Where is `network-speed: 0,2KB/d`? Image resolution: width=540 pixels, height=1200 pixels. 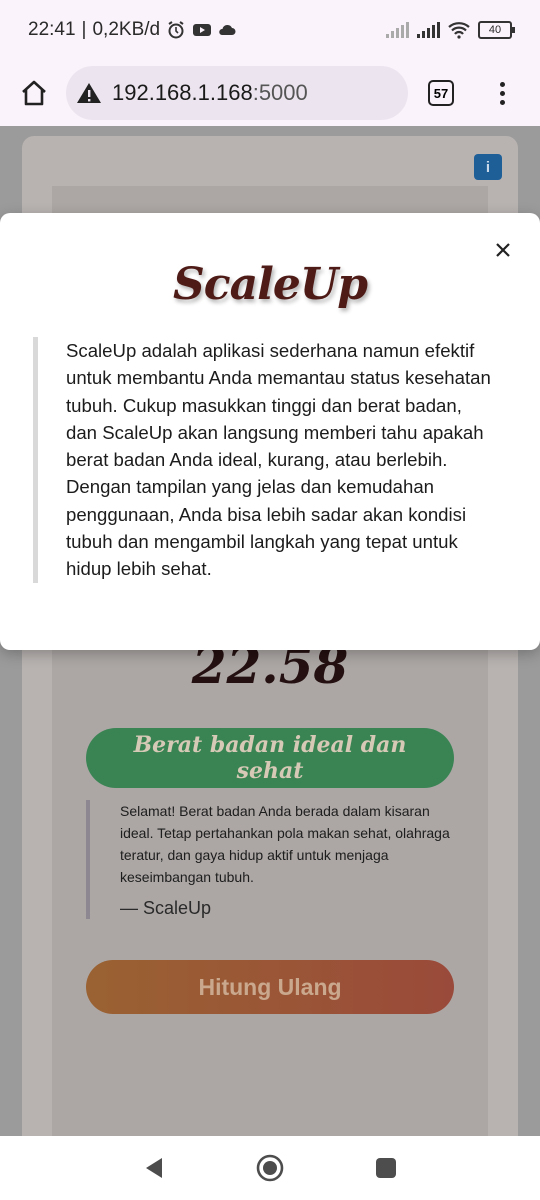 network-speed: 0,2KB/d is located at coordinates (126, 29).